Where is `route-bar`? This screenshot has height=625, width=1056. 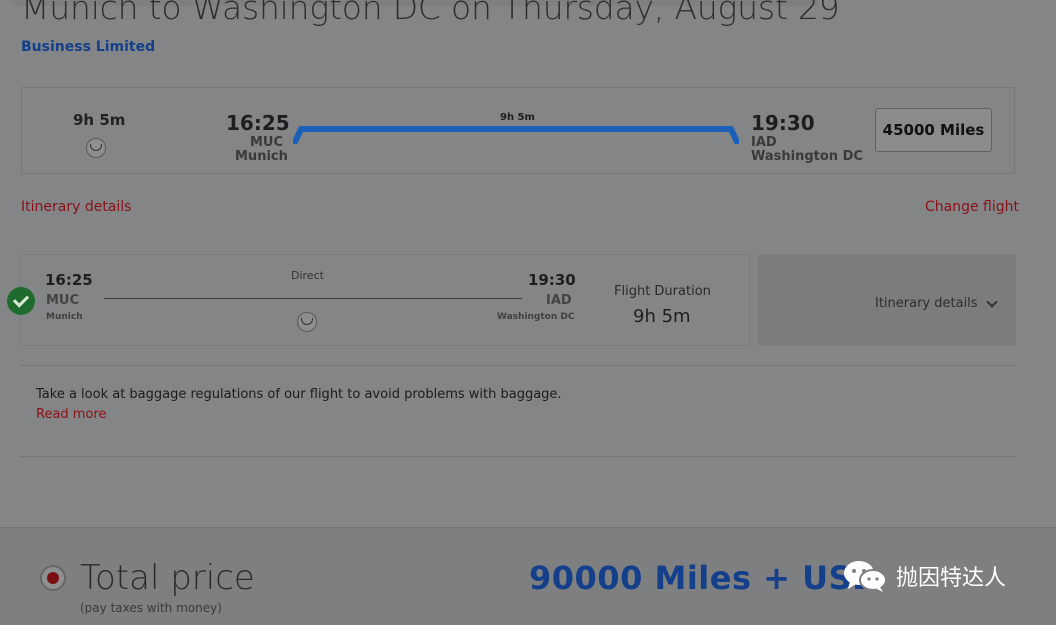
route-bar is located at coordinates (516, 135).